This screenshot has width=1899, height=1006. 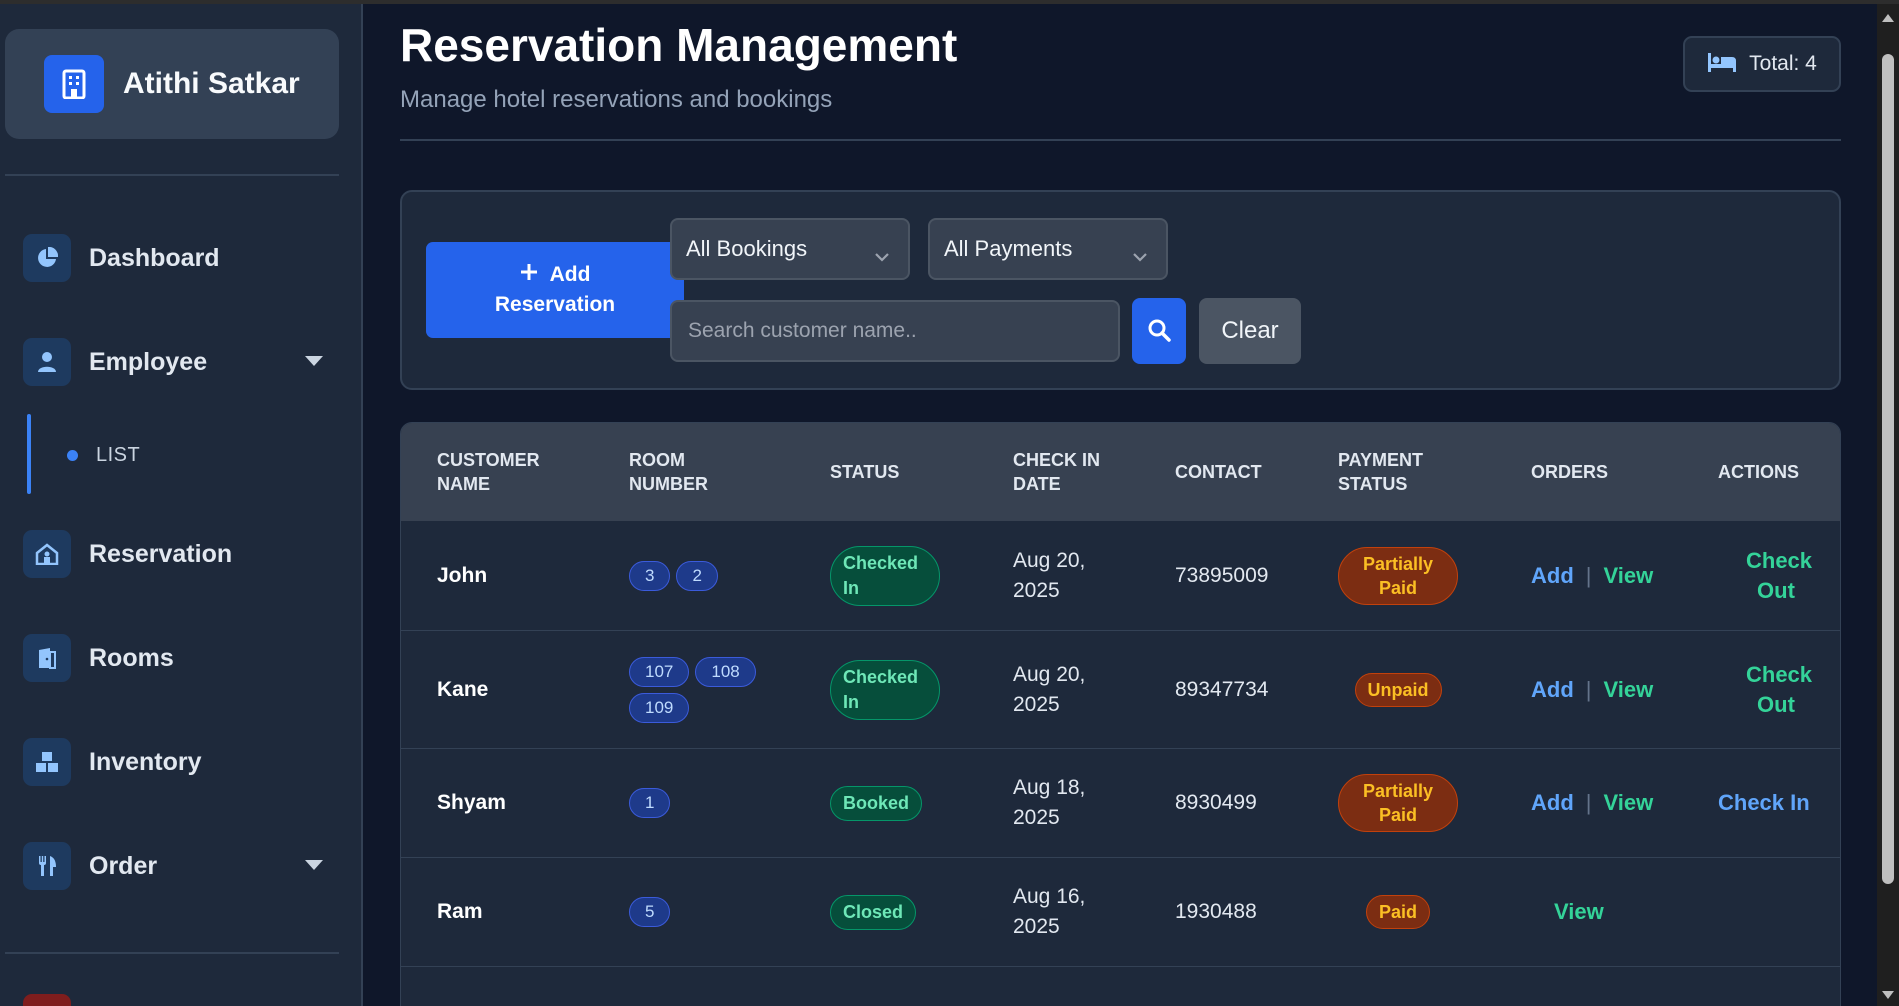 I want to click on scroll-down-icon, so click(x=1888, y=995).